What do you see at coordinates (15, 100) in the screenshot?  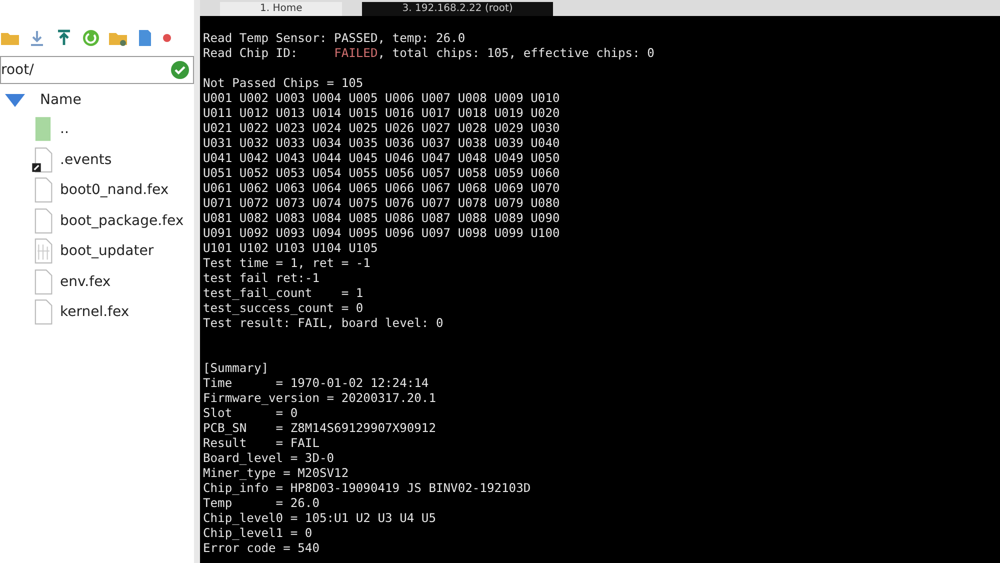 I see `sort-icon` at bounding box center [15, 100].